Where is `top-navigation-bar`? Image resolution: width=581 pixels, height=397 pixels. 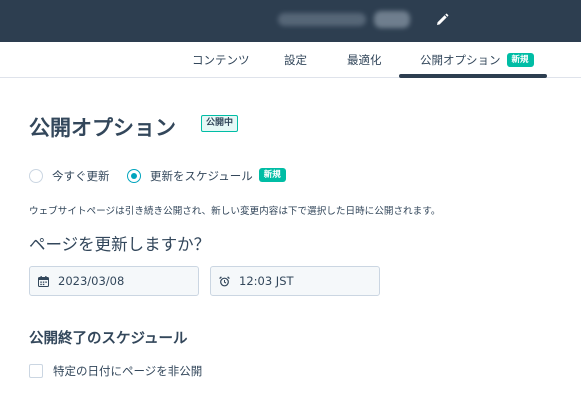 top-navigation-bar is located at coordinates (290, 21).